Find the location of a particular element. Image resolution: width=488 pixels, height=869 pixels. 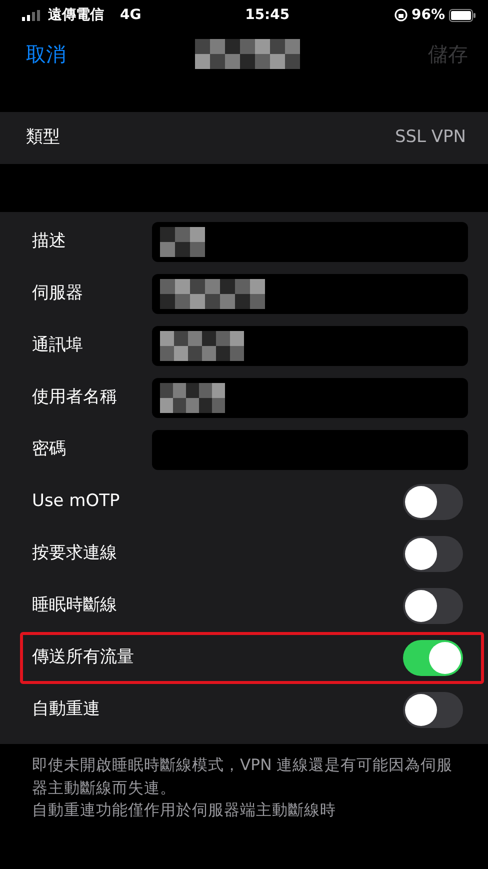

field-label: 密碼 is located at coordinates (49, 450).